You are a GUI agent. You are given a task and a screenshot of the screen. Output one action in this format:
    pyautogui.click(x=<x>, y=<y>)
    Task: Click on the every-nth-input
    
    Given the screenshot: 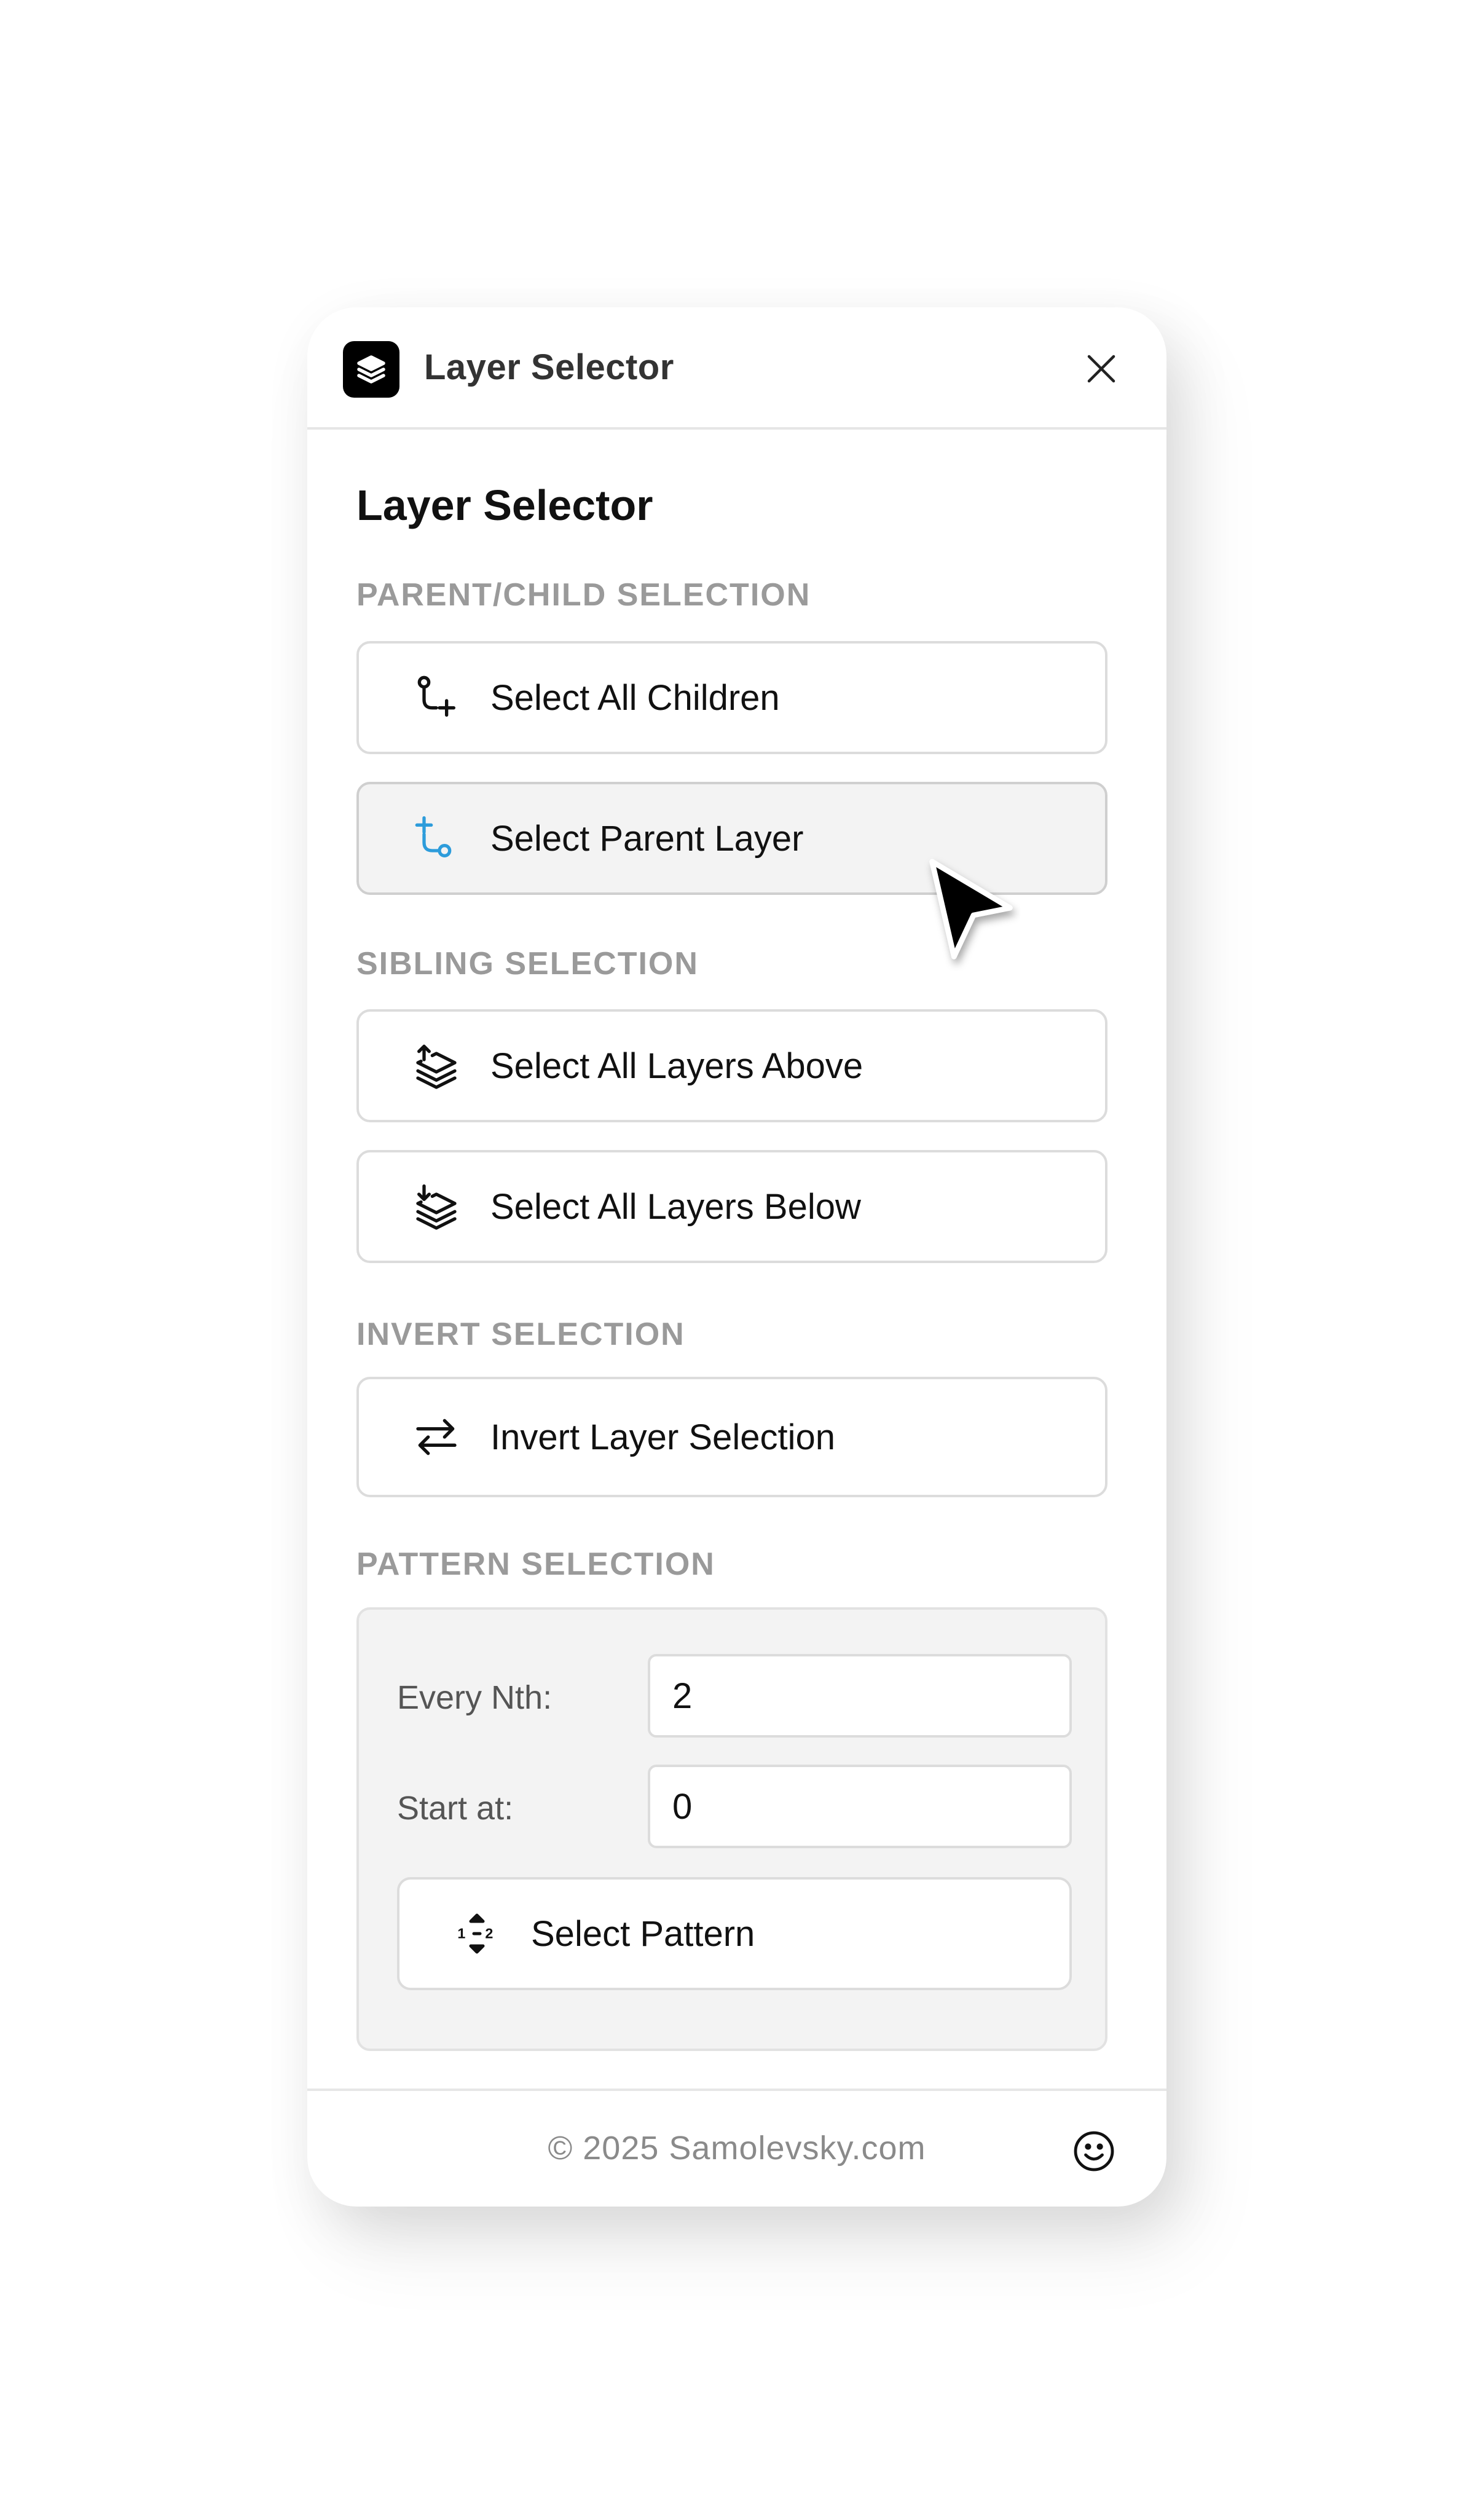 What is the action you would take?
    pyautogui.click(x=860, y=1696)
    